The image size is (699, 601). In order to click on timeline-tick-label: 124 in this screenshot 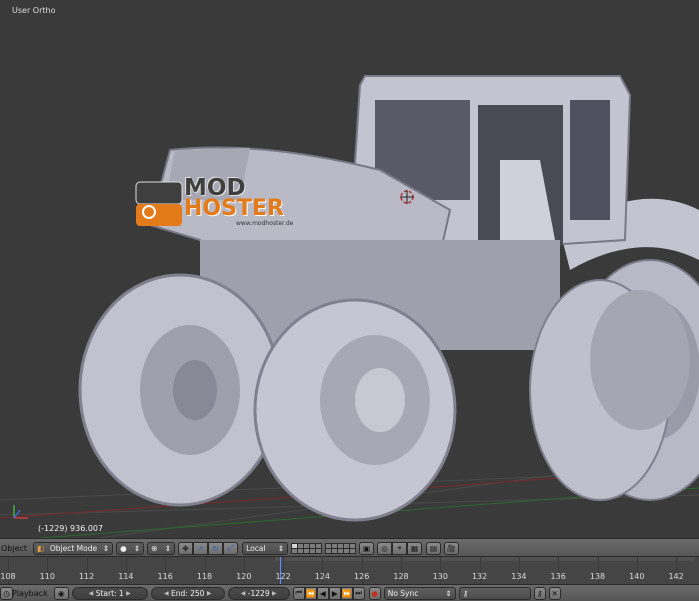, I will do `click(322, 576)`.